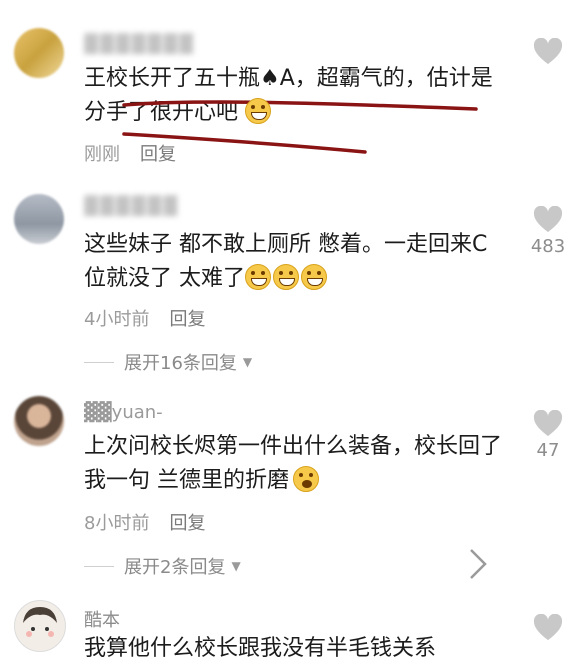 This screenshot has height=666, width=570. I want to click on expand-label: 展开16条回复, so click(180, 363).